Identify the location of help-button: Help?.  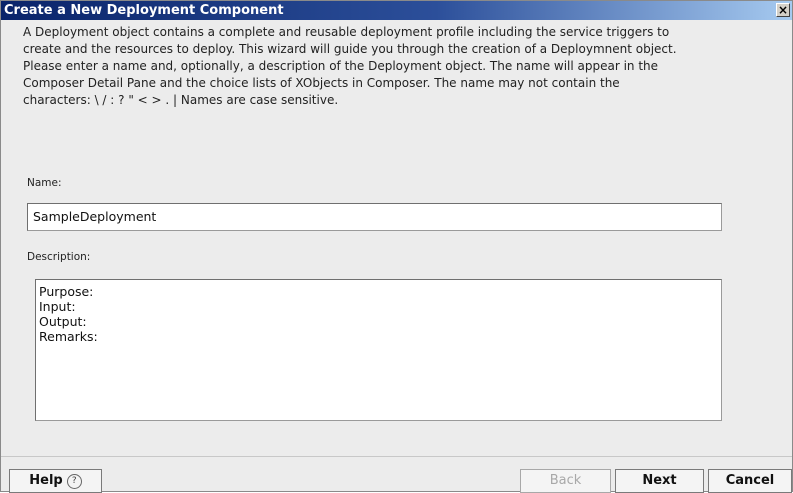
(55, 481).